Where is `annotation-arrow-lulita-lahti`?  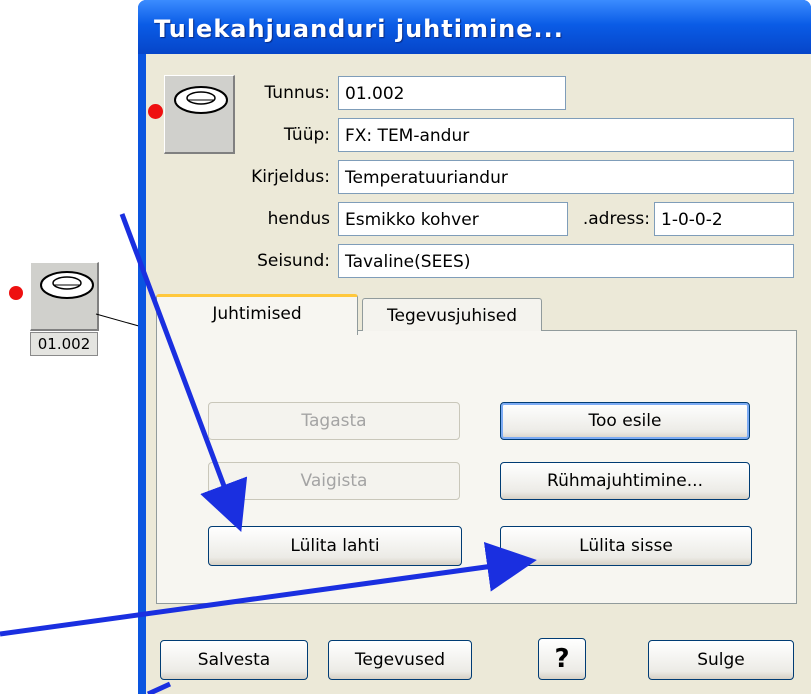 annotation-arrow-lulita-lahti is located at coordinates (183, 373).